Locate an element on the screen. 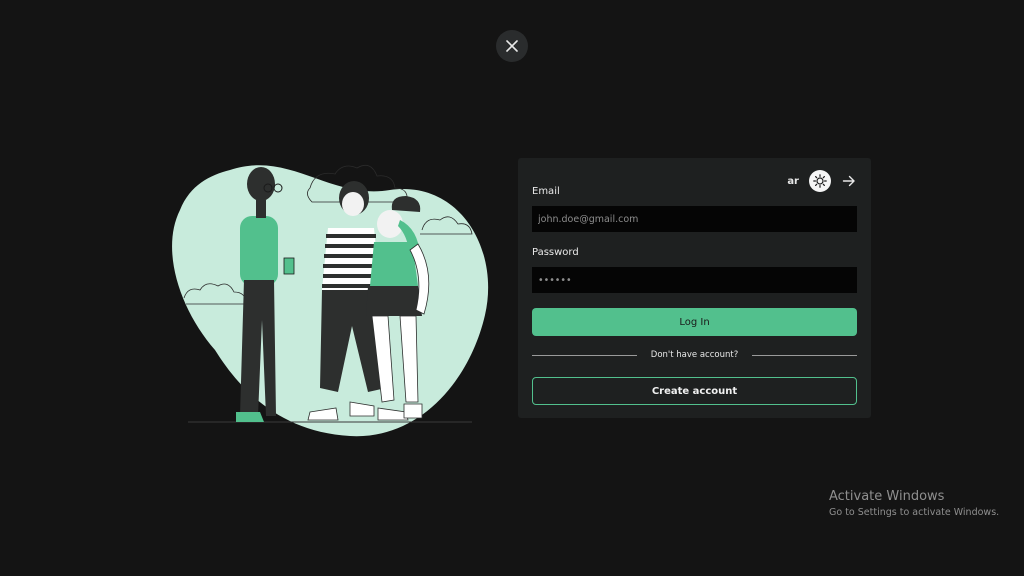  watermark-subtitle: Go to Settings to activate Windows. is located at coordinates (914, 512).